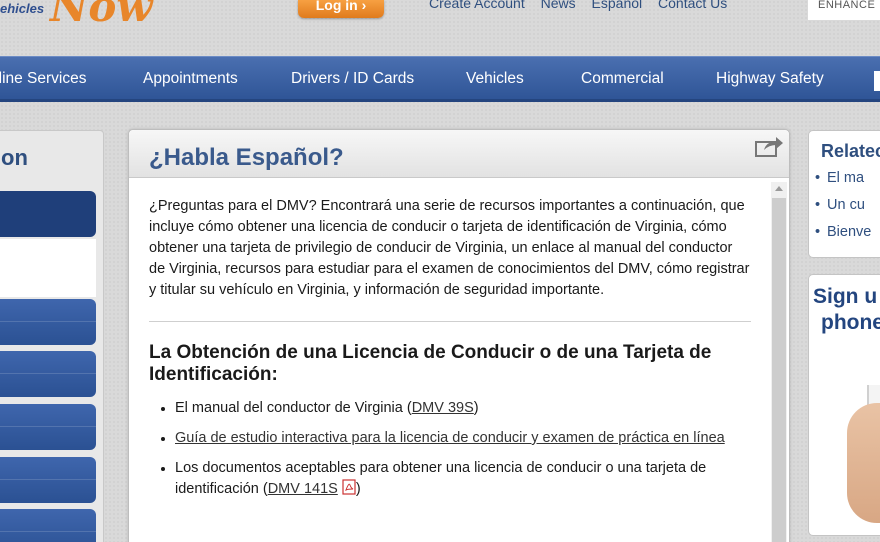 The width and height of the screenshot is (880, 542). Describe the element at coordinates (845, 296) in the screenshot. I see `signup-line-1: Sign u` at that location.